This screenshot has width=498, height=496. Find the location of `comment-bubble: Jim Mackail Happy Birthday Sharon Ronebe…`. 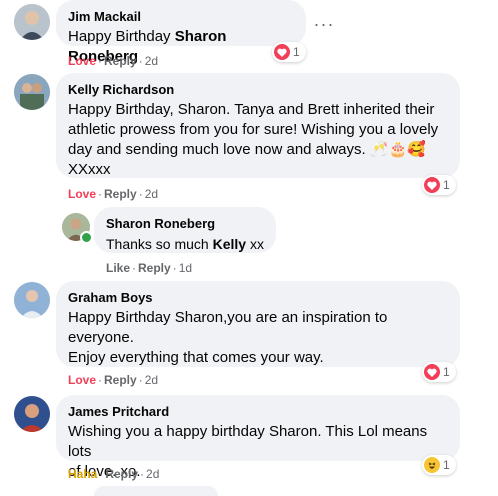

comment-bubble: Jim Mackail Happy Birthday Sharon Ronebe… is located at coordinates (181, 32).